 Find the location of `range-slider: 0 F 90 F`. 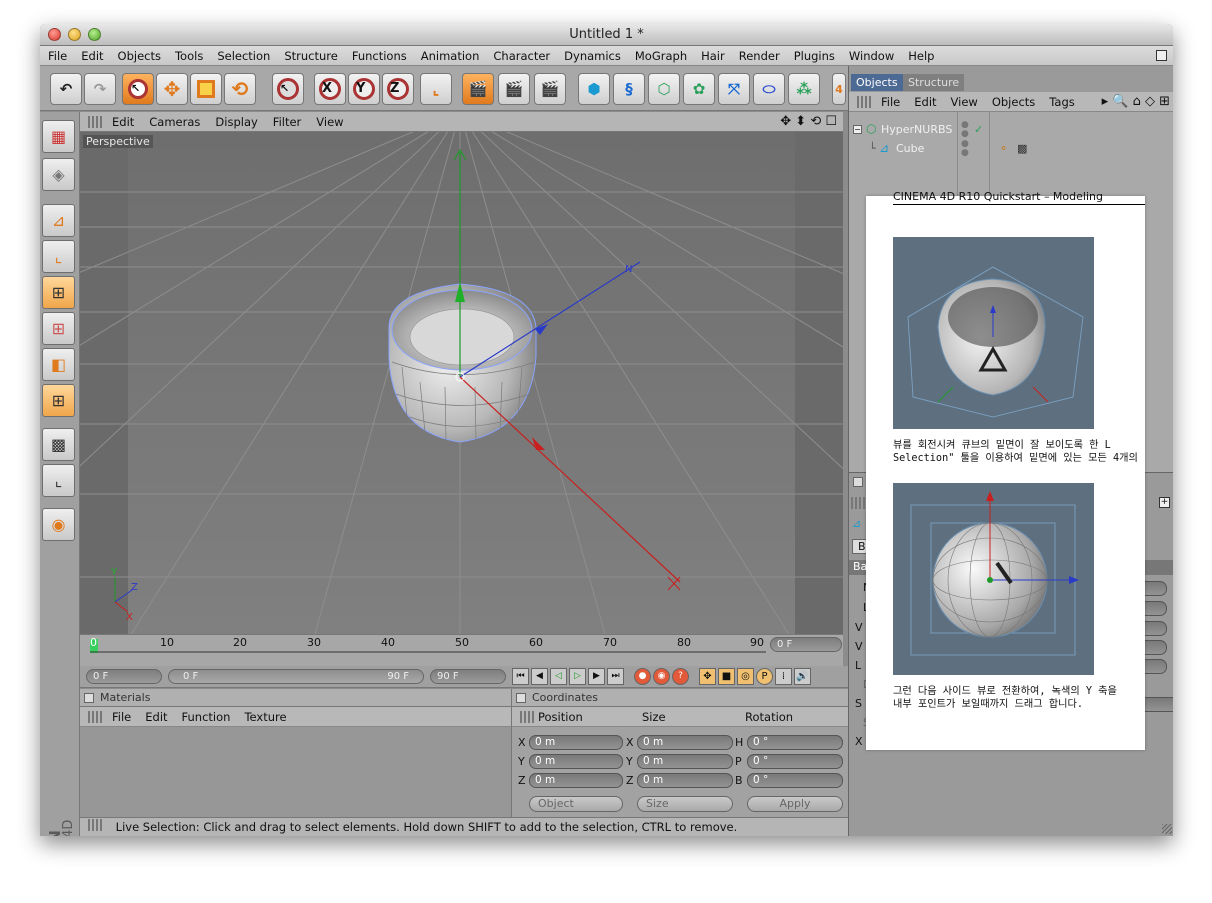

range-slider: 0 F 90 F is located at coordinates (296, 676).